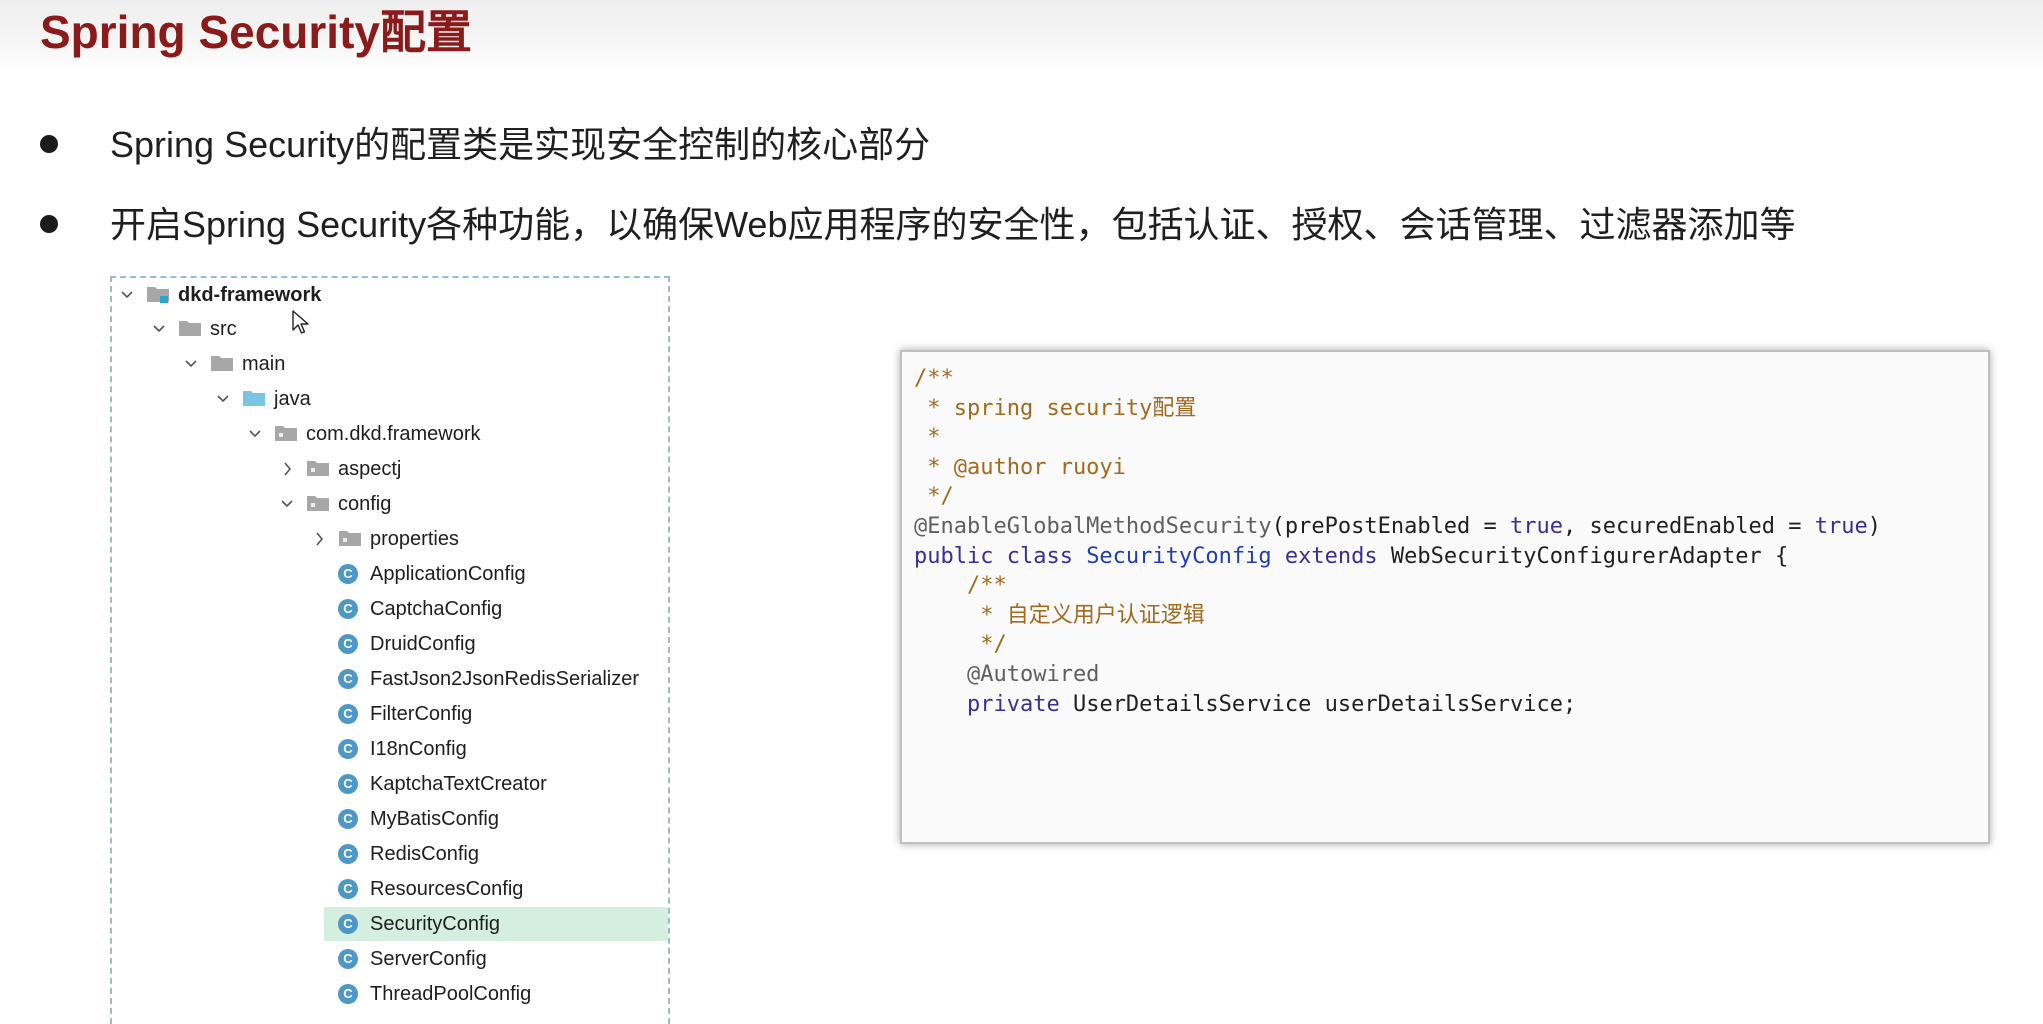  I want to click on tree-item-label: main, so click(264, 364).